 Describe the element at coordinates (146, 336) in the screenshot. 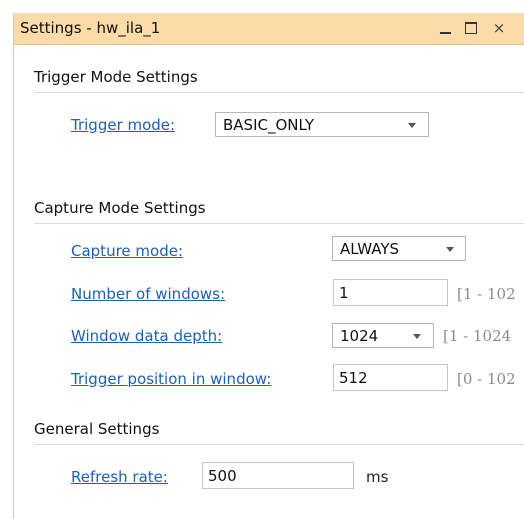

I see `window-data-depth-label: Window data depth:` at that location.